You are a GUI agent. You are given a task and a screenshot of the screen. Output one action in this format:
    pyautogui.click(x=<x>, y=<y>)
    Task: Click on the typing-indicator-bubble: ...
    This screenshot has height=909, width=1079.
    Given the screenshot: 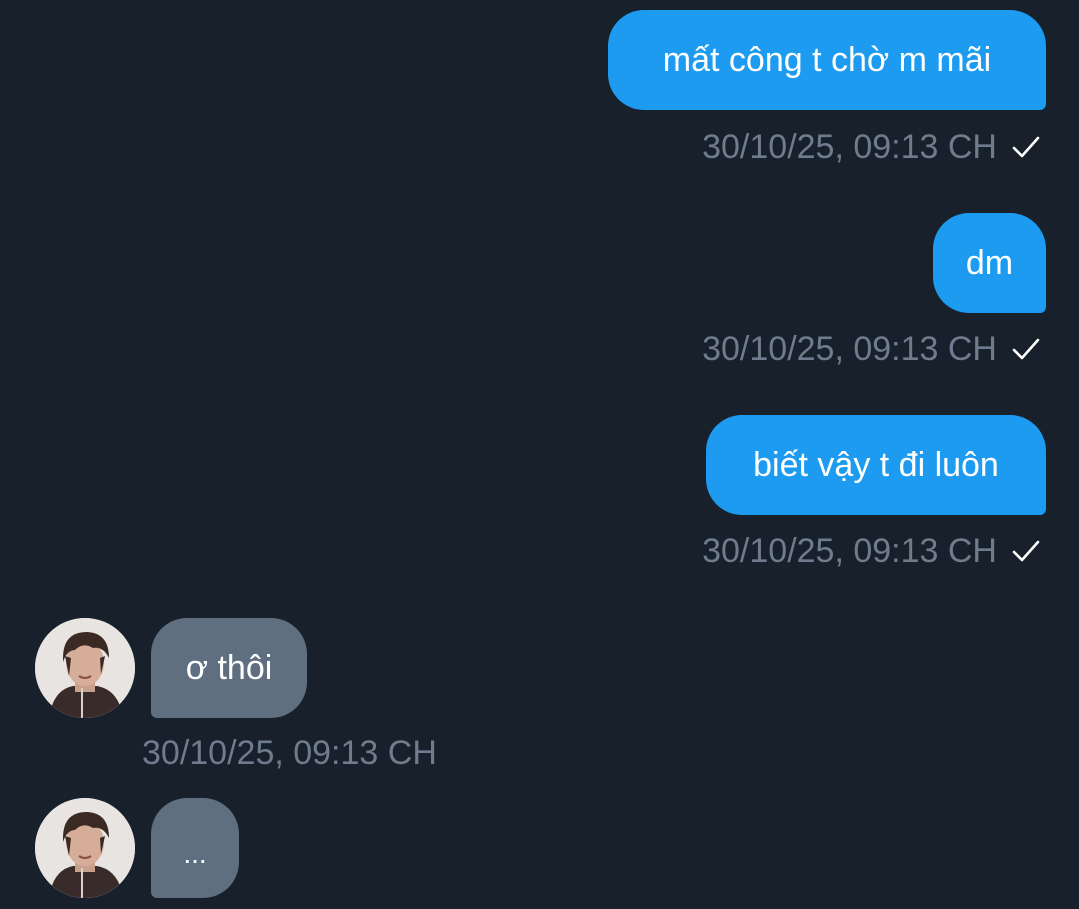 What is the action you would take?
    pyautogui.click(x=195, y=848)
    